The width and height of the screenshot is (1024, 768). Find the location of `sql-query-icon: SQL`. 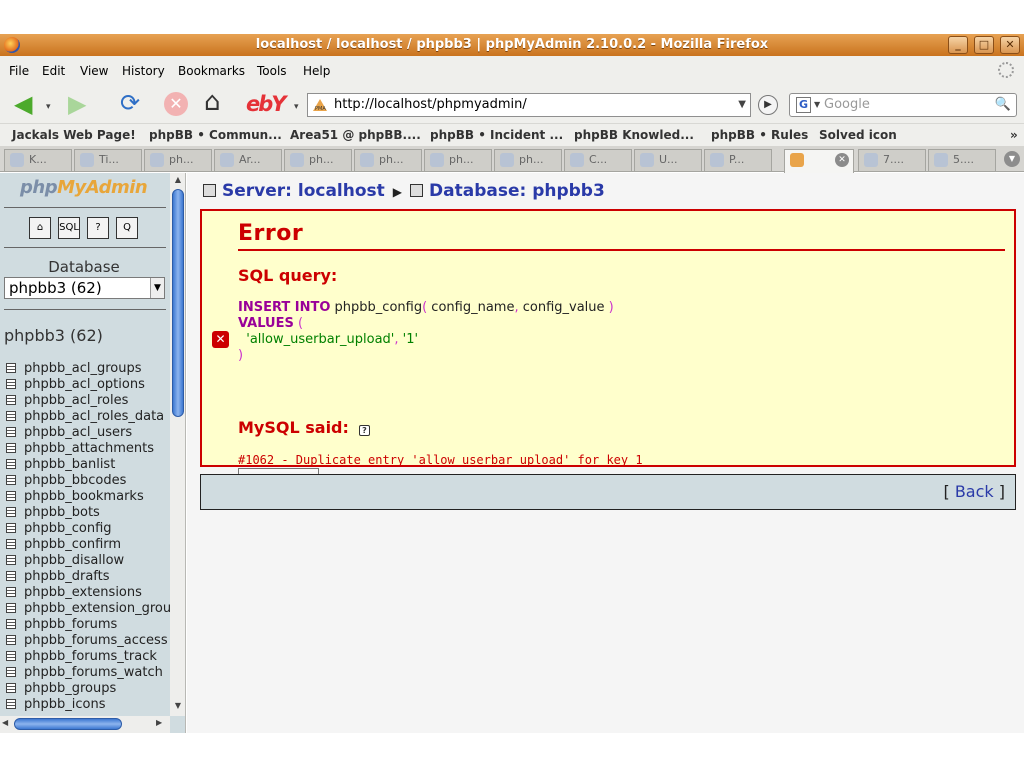

sql-query-icon: SQL is located at coordinates (69, 228).